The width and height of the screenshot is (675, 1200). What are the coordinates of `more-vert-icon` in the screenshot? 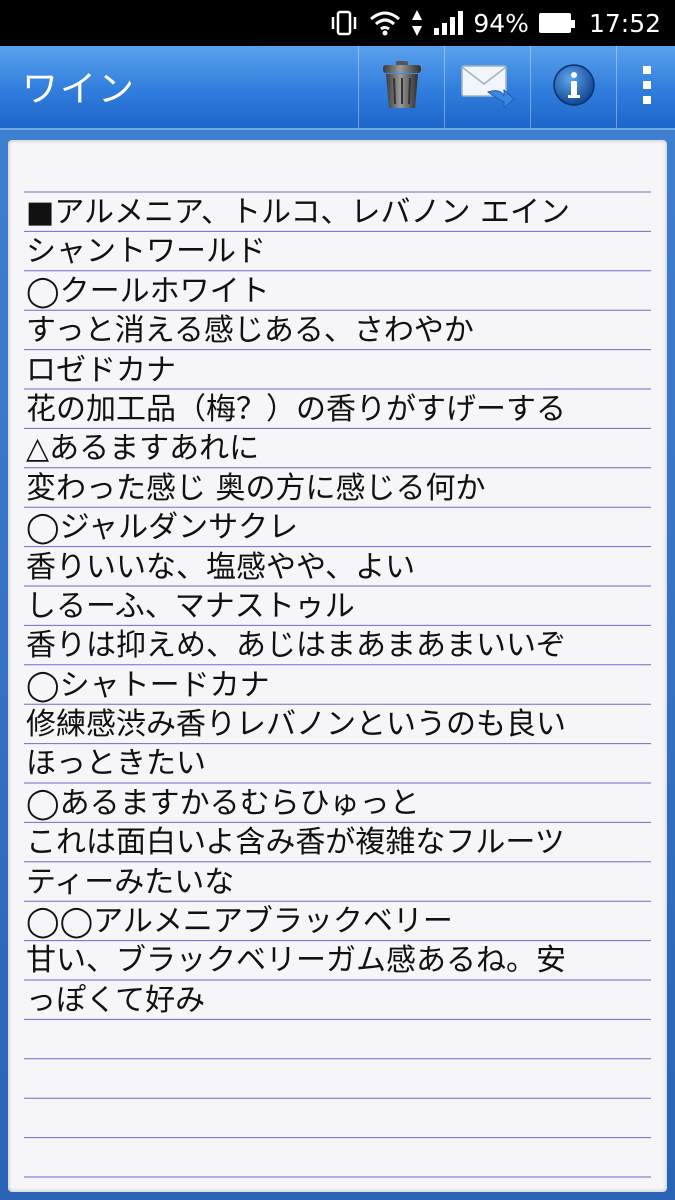 It's located at (647, 87).